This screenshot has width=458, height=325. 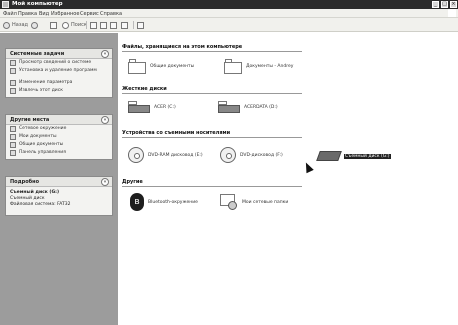 I want to click on up-button, so click(x=53, y=25).